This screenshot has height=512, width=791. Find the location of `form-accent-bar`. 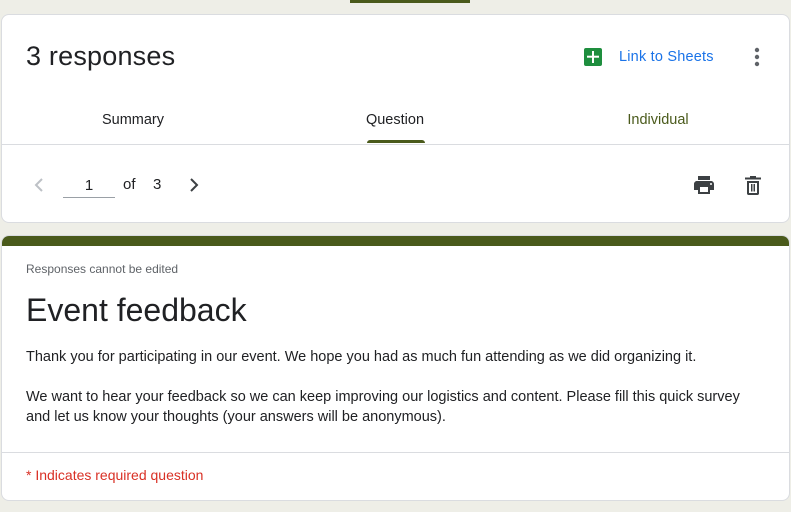

form-accent-bar is located at coordinates (395, 241).